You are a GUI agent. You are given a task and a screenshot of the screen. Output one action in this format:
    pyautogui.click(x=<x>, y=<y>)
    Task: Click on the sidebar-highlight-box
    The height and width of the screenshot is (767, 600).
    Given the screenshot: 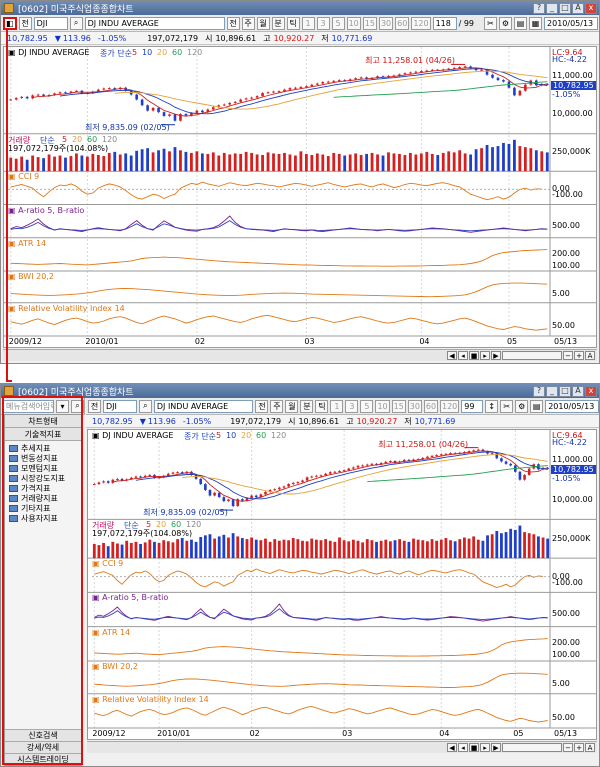 What is the action you would take?
    pyautogui.click(x=42, y=580)
    